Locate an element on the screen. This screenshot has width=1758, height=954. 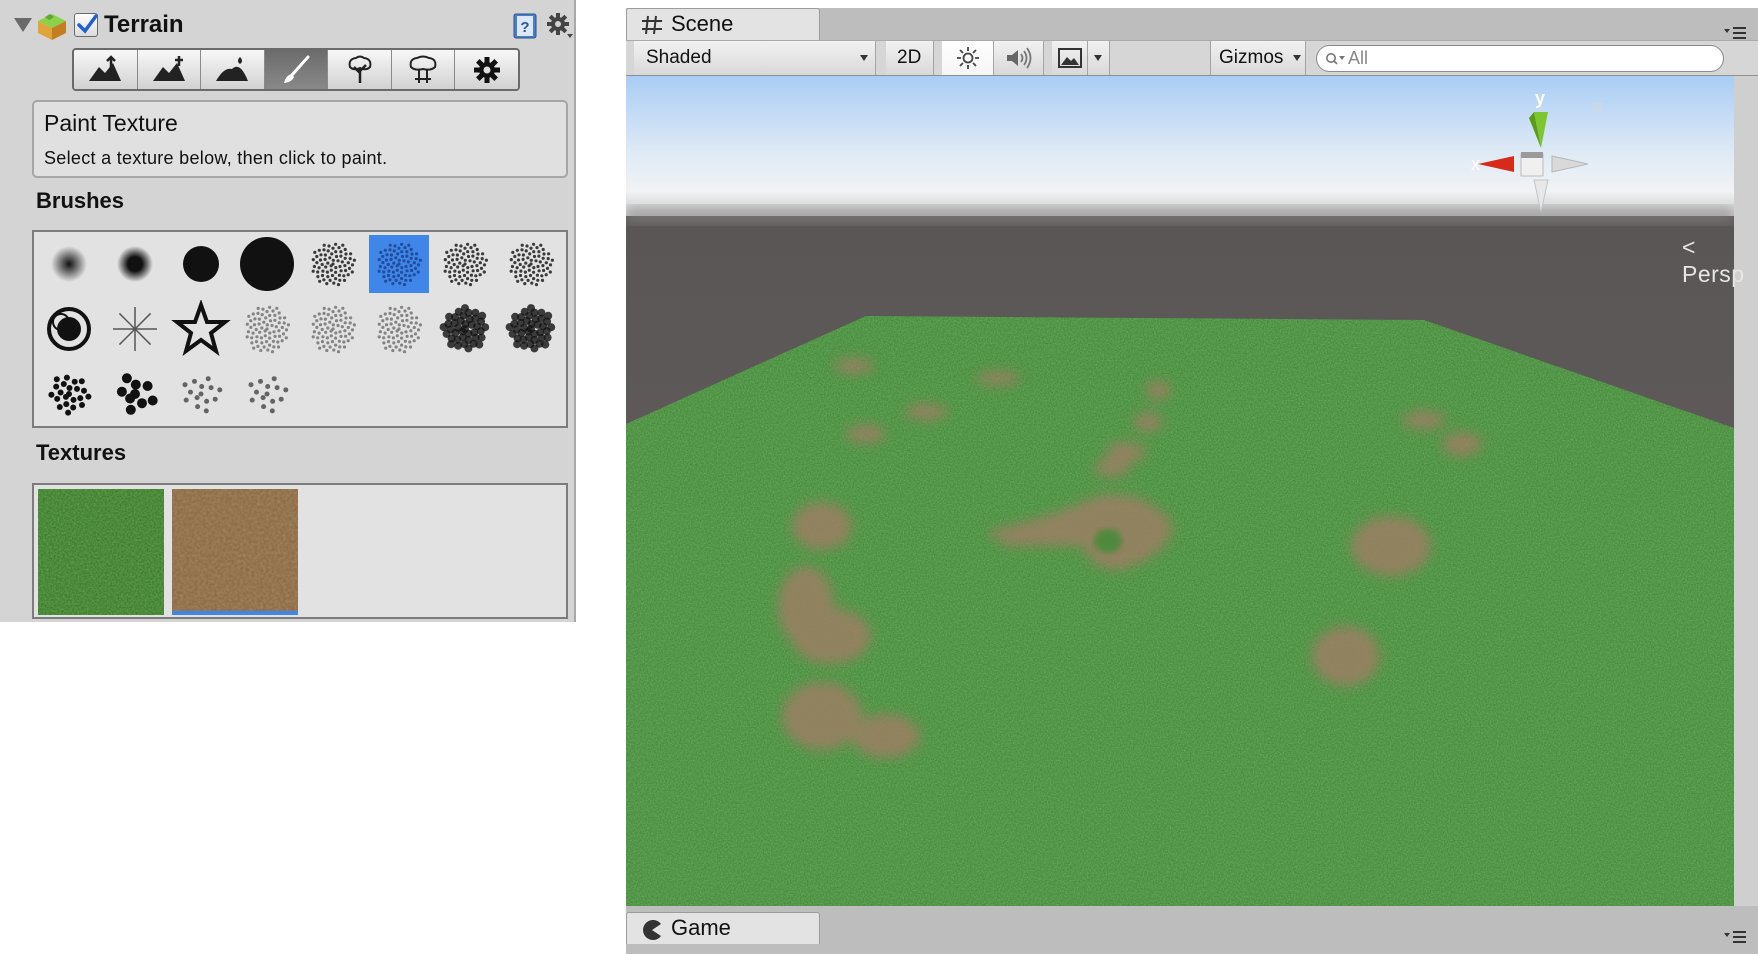
grass-texture-swatch is located at coordinates (101, 552).